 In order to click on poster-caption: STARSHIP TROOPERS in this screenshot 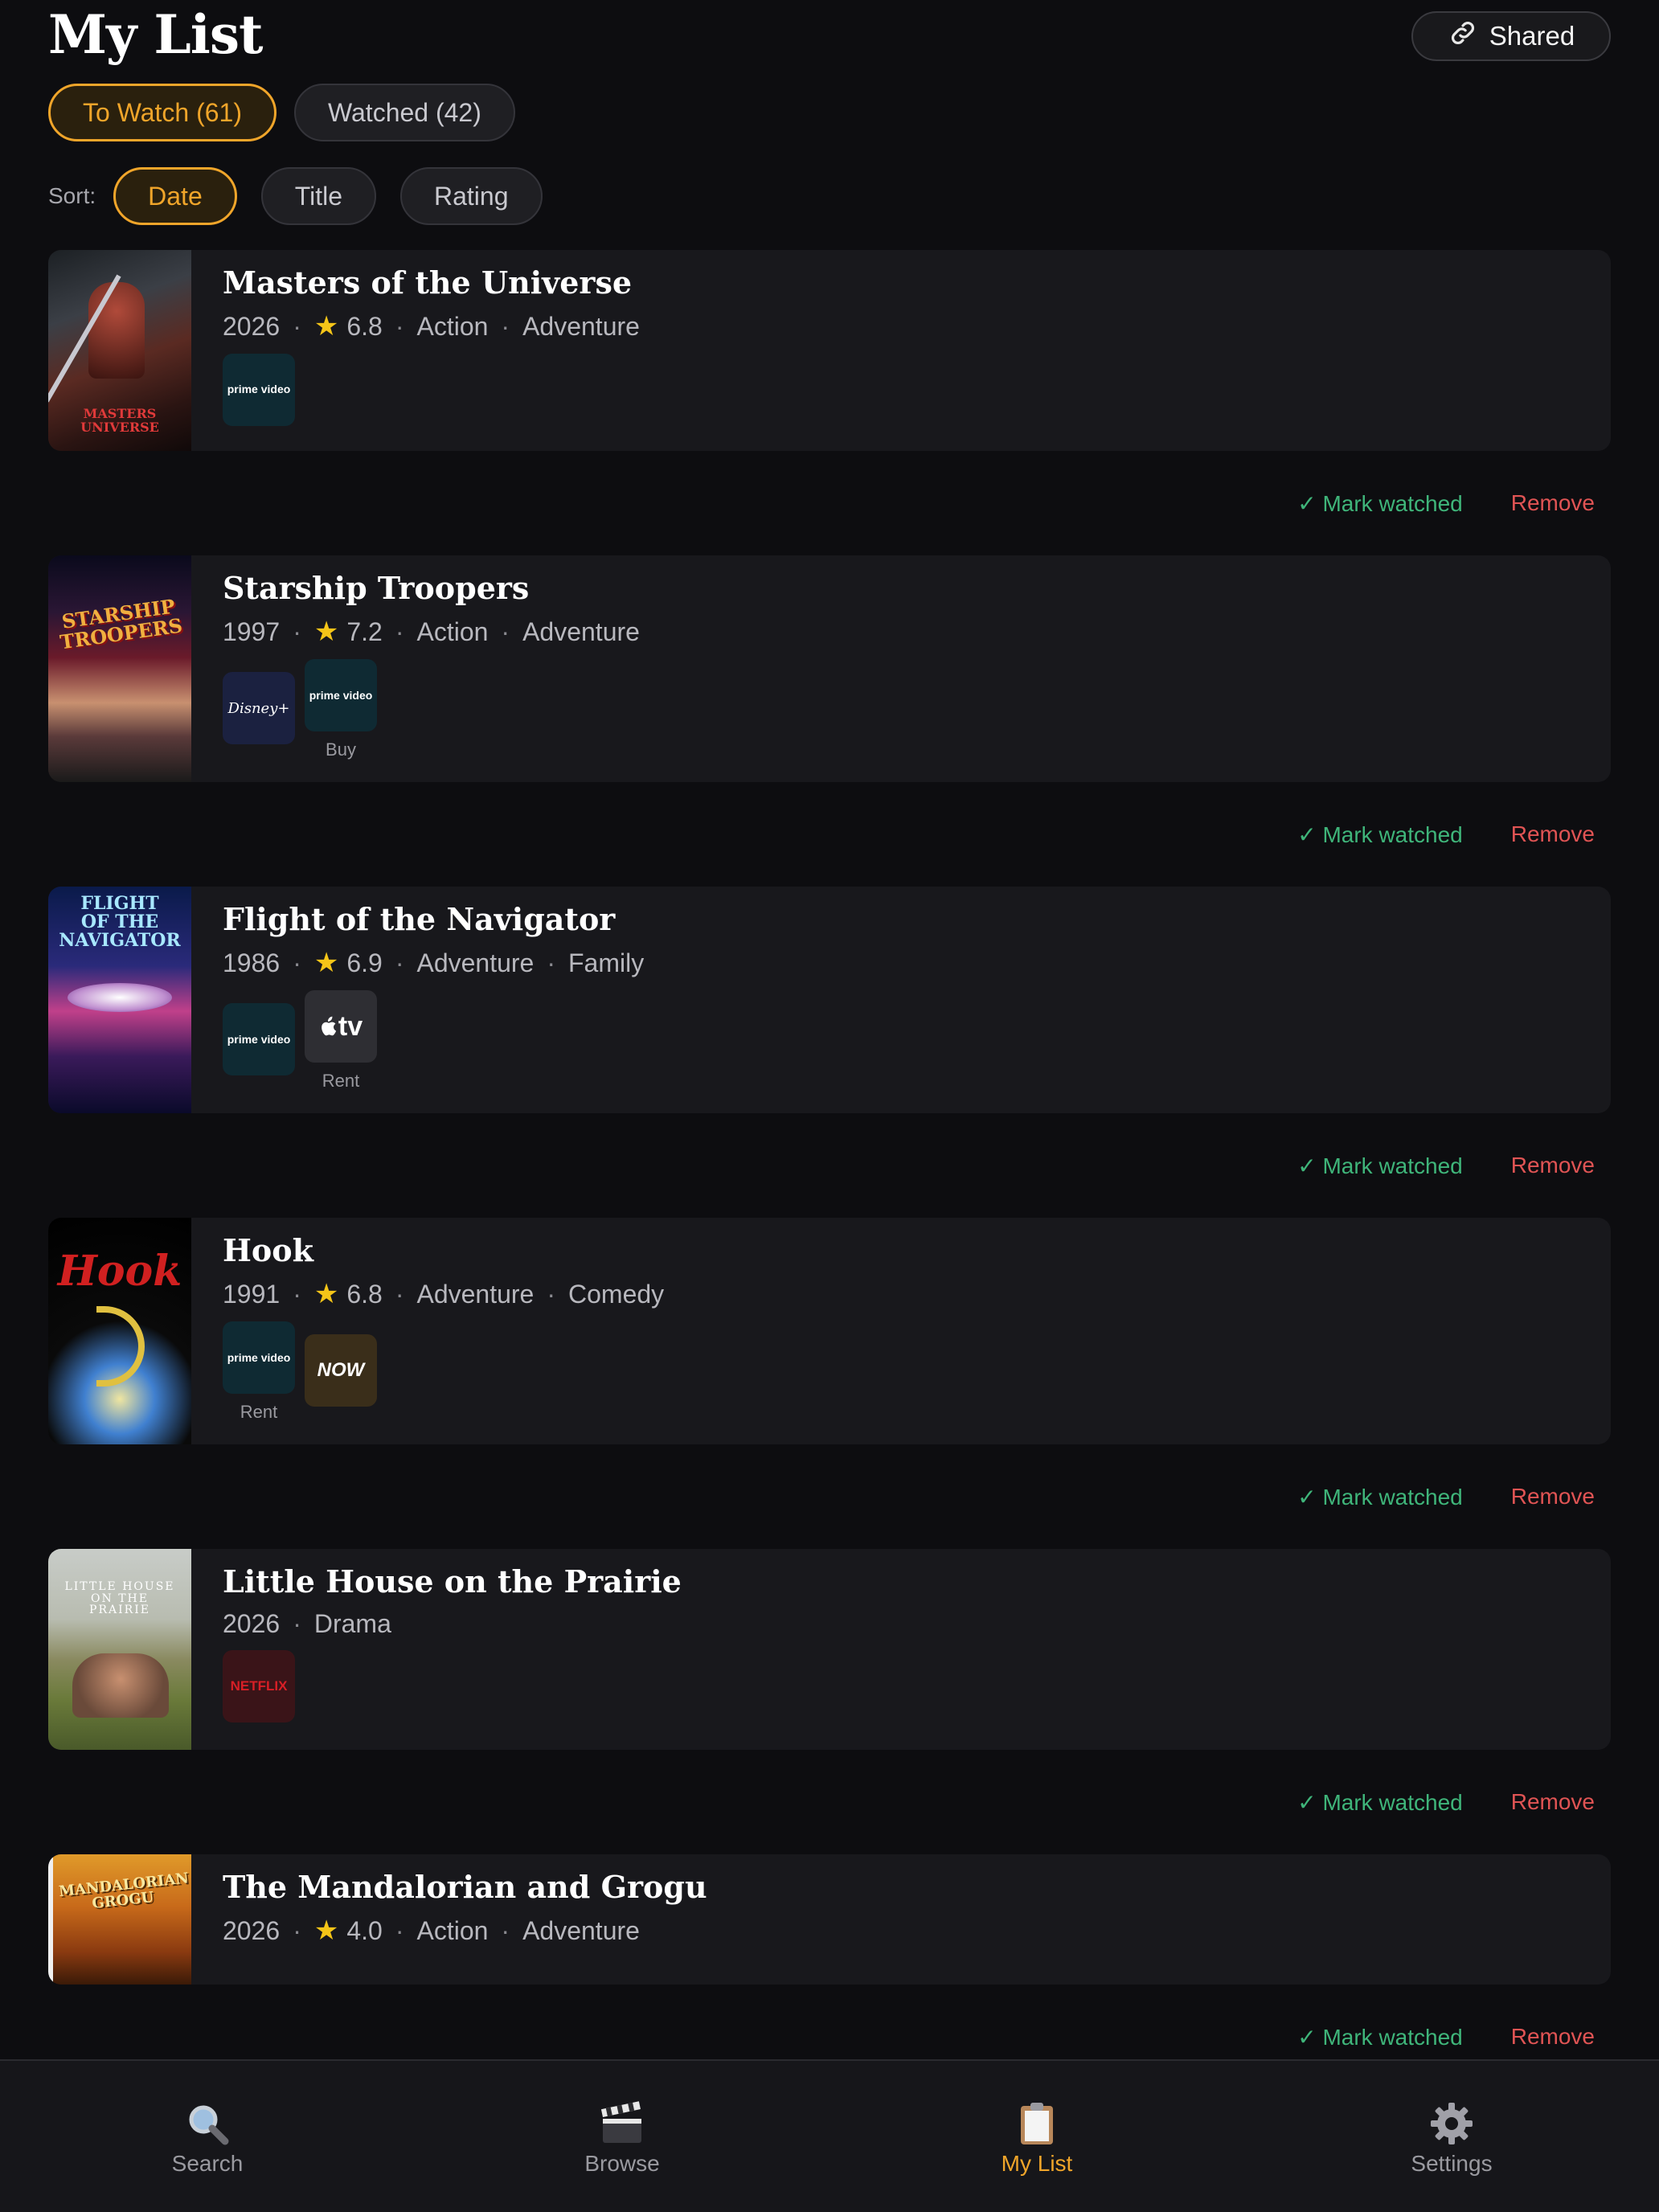, I will do `click(121, 624)`.